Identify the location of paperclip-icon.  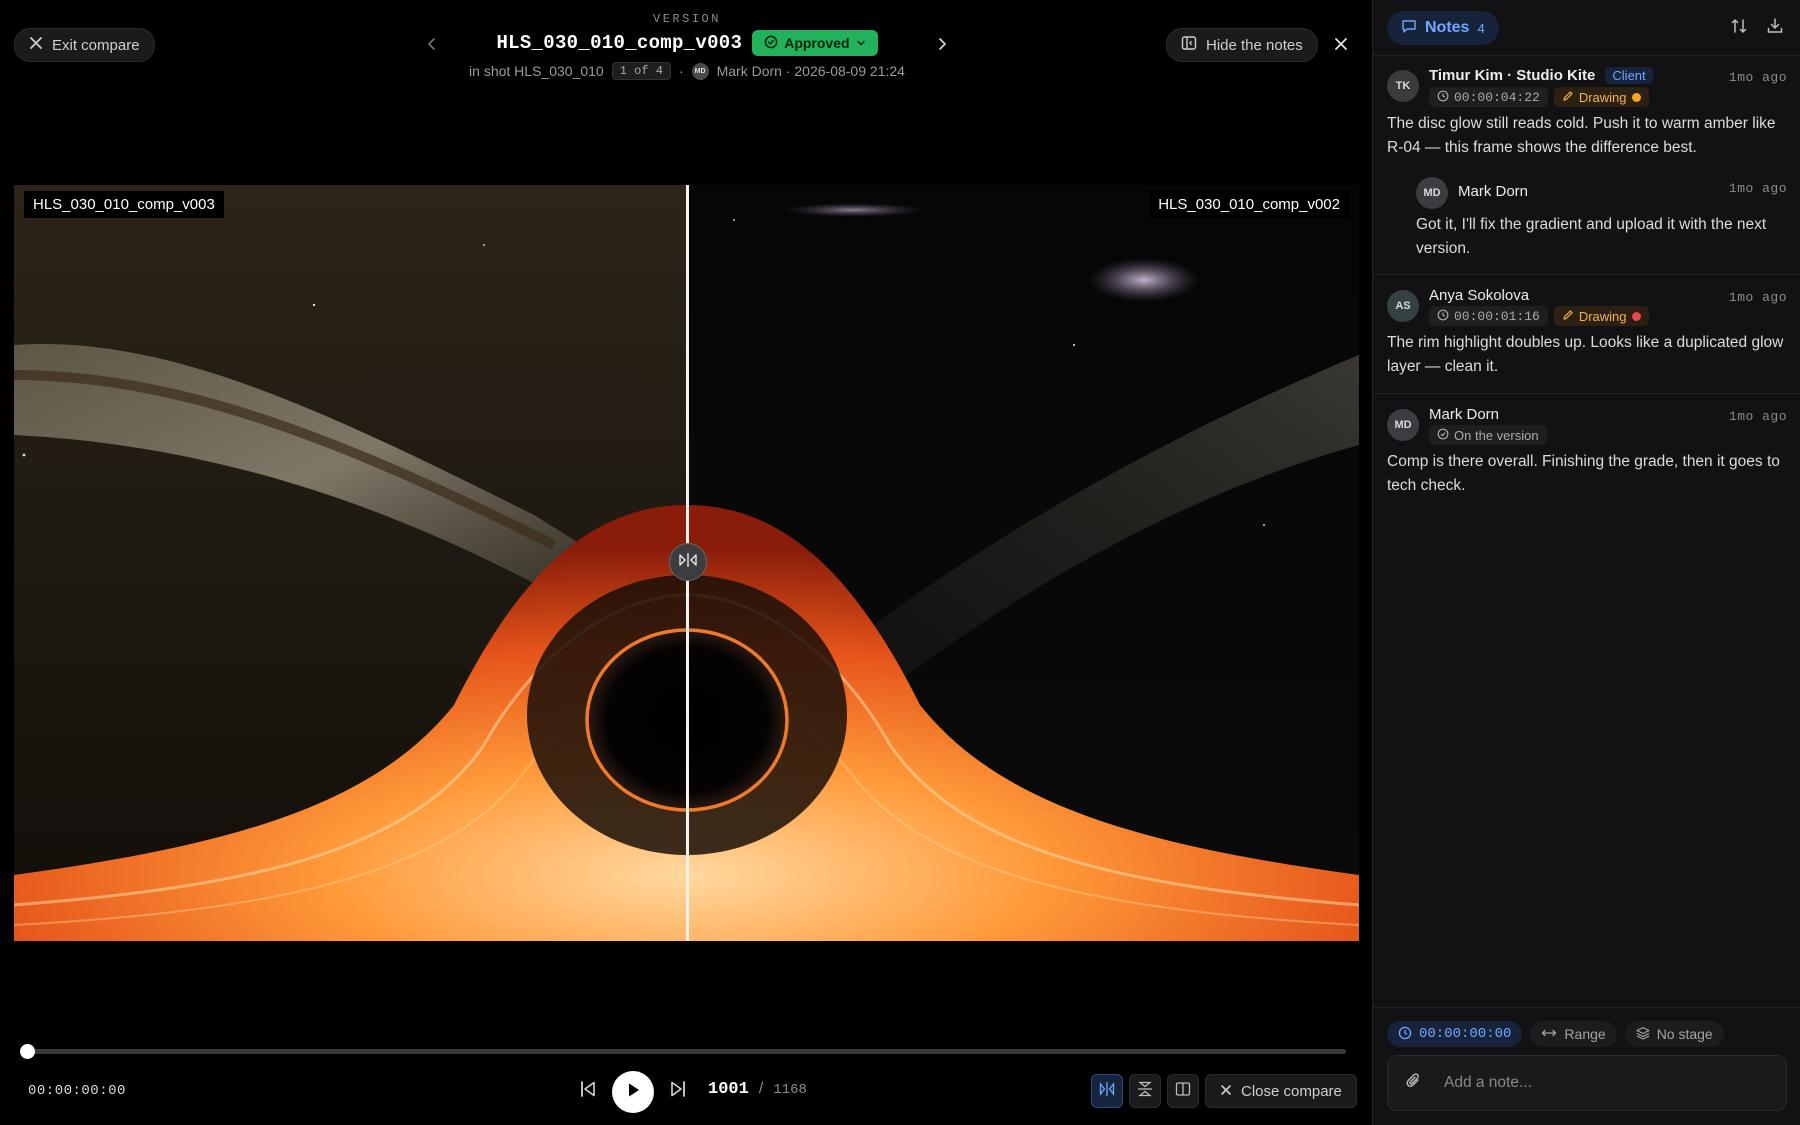
(1414, 1083).